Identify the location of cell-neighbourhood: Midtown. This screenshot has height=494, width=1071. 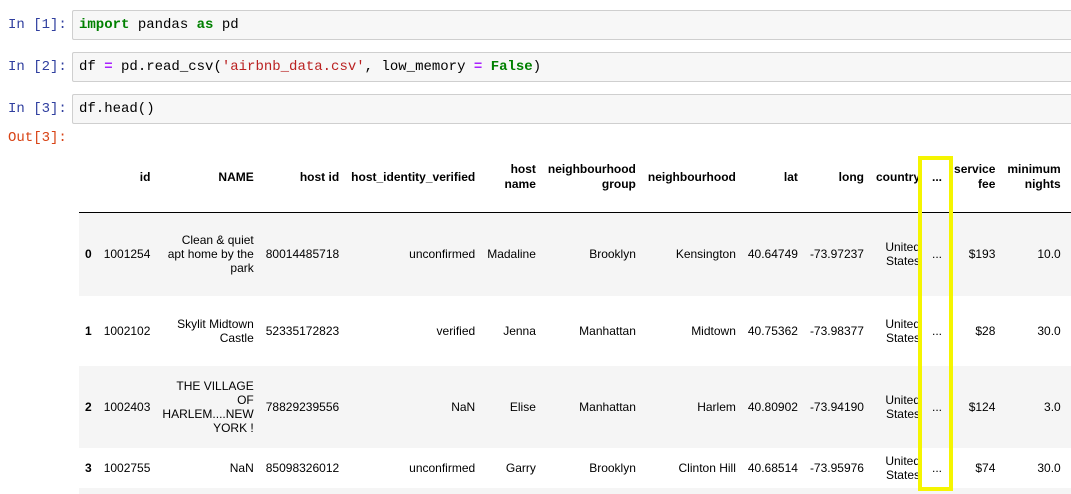
(713, 330).